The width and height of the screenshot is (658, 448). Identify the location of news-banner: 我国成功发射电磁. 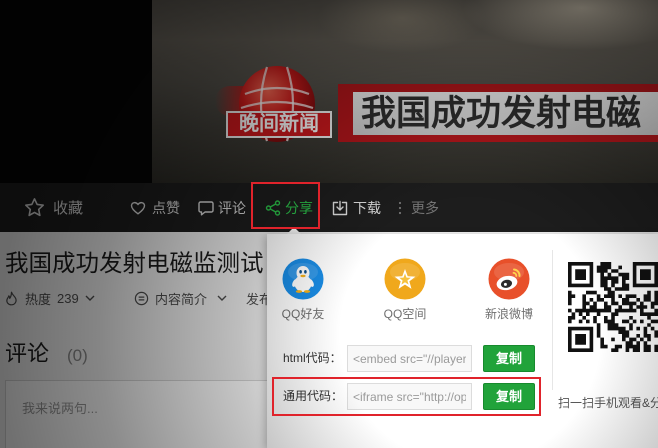
(498, 113).